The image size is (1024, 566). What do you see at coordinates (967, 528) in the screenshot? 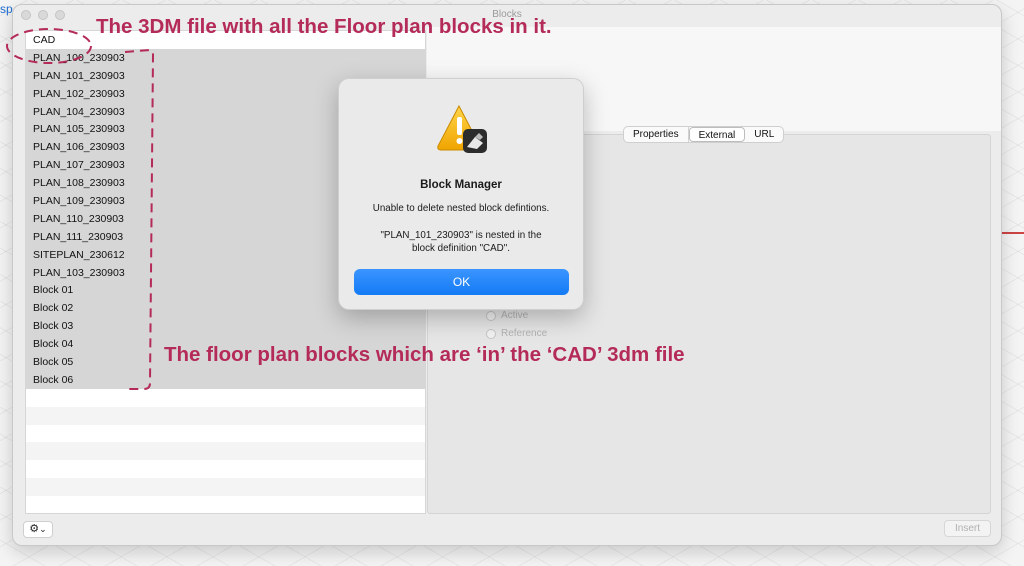
I see `insert-button: Insert` at bounding box center [967, 528].